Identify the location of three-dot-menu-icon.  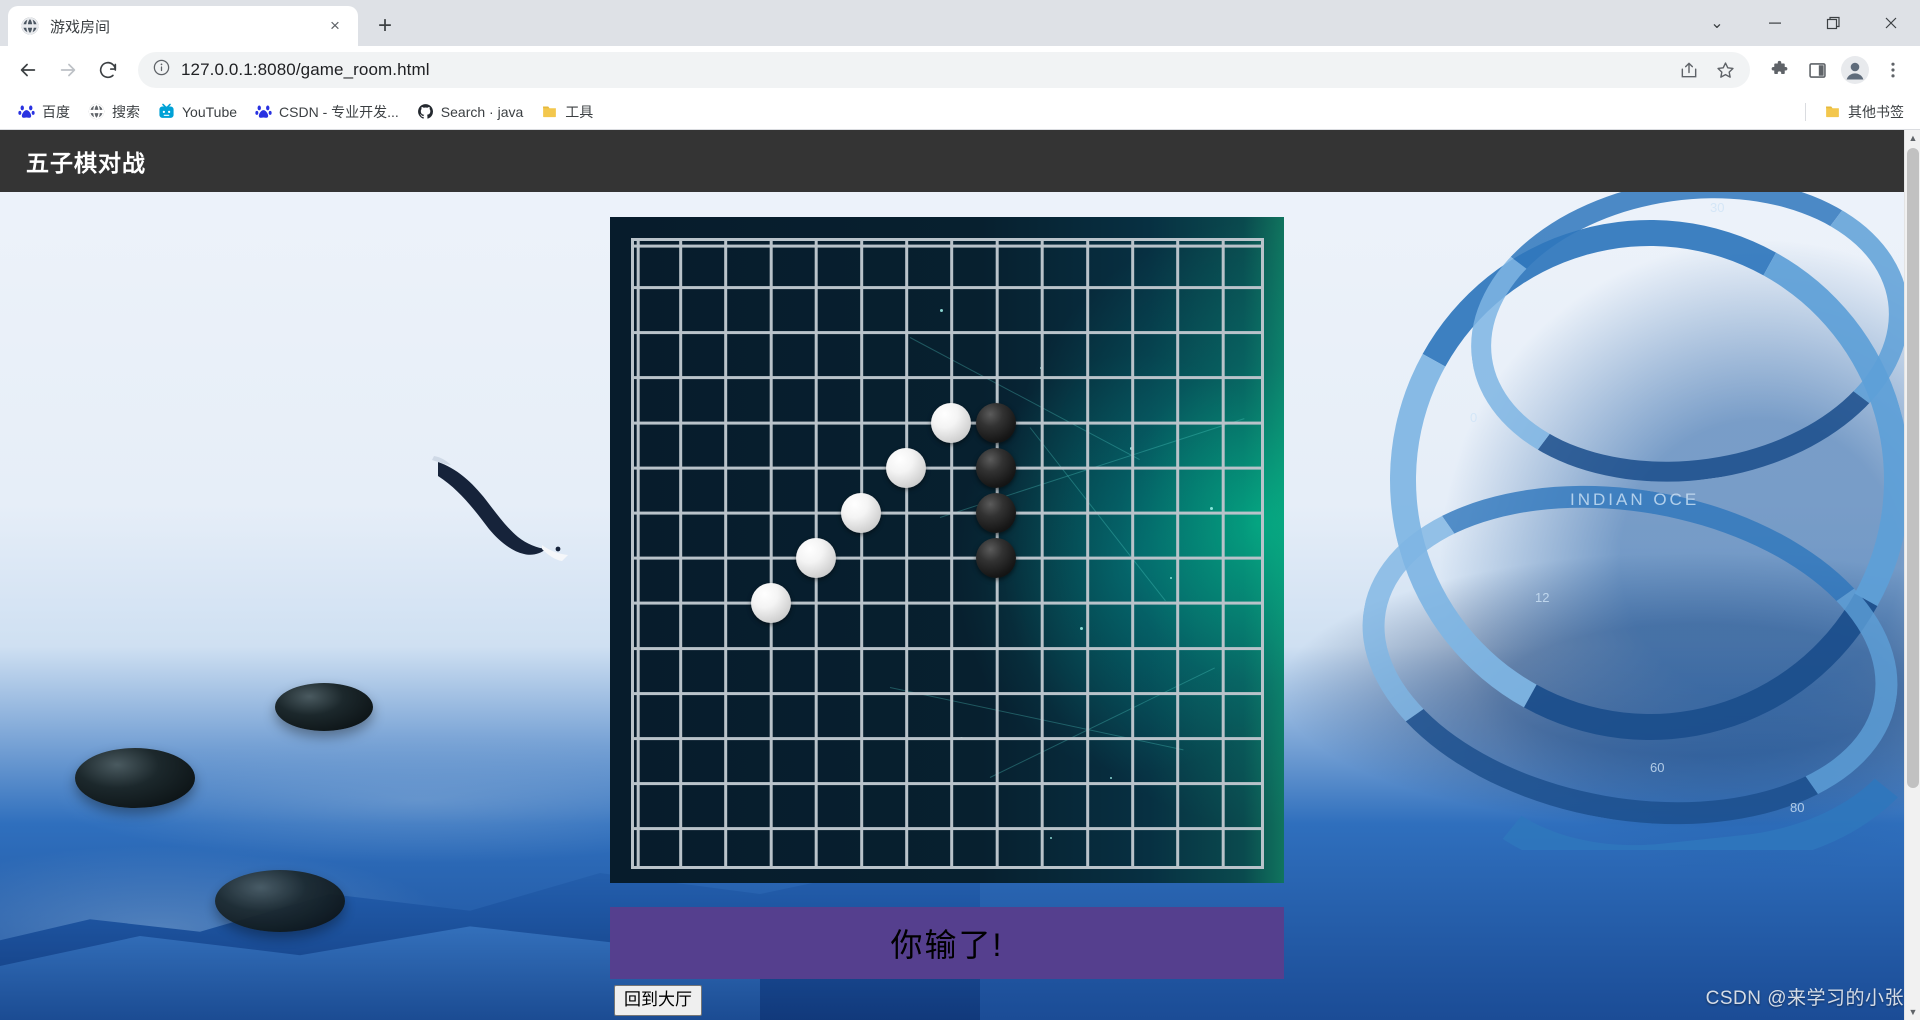
(1893, 70).